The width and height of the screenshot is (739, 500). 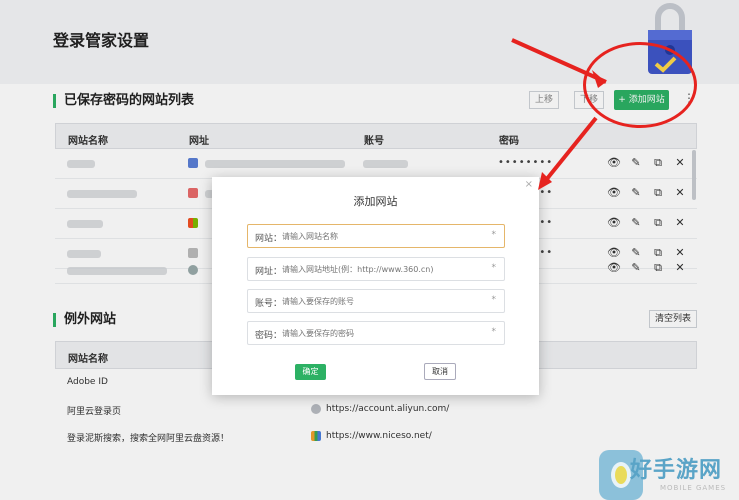 I want to click on annotation-arrow, so click(x=559, y=114).